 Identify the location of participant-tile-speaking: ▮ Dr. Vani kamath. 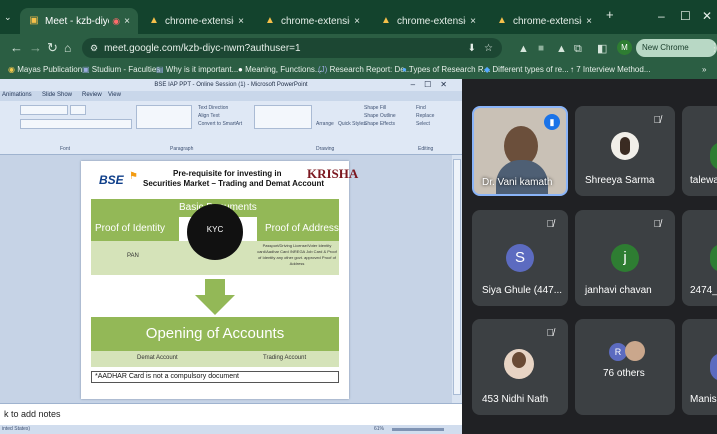
(520, 151).